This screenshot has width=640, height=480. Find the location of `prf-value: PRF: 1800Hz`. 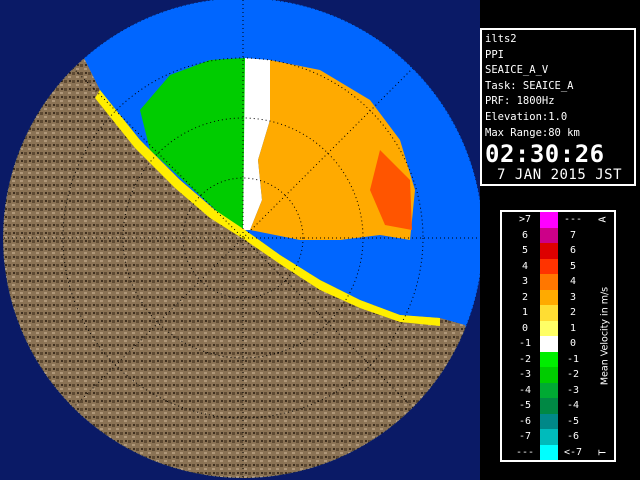

prf-value: PRF: 1800Hz is located at coordinates (520, 101).